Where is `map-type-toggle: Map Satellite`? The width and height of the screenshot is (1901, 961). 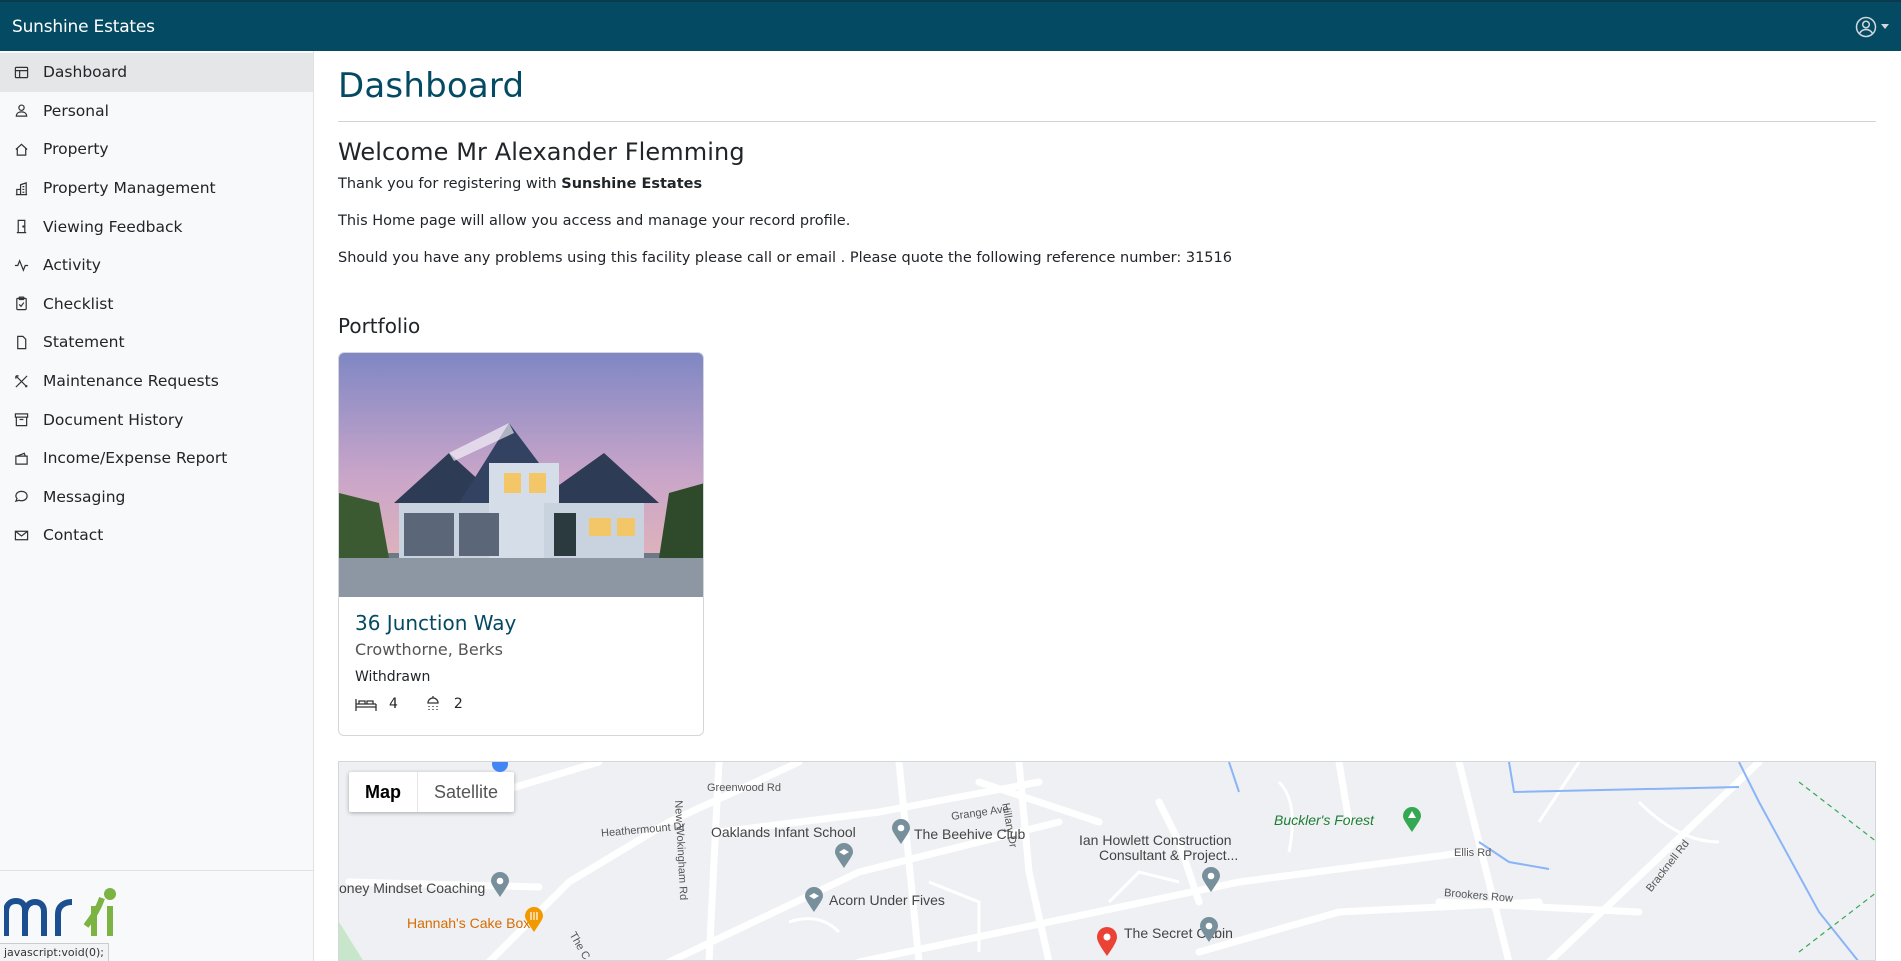
map-type-toggle: Map Satellite is located at coordinates (432, 792).